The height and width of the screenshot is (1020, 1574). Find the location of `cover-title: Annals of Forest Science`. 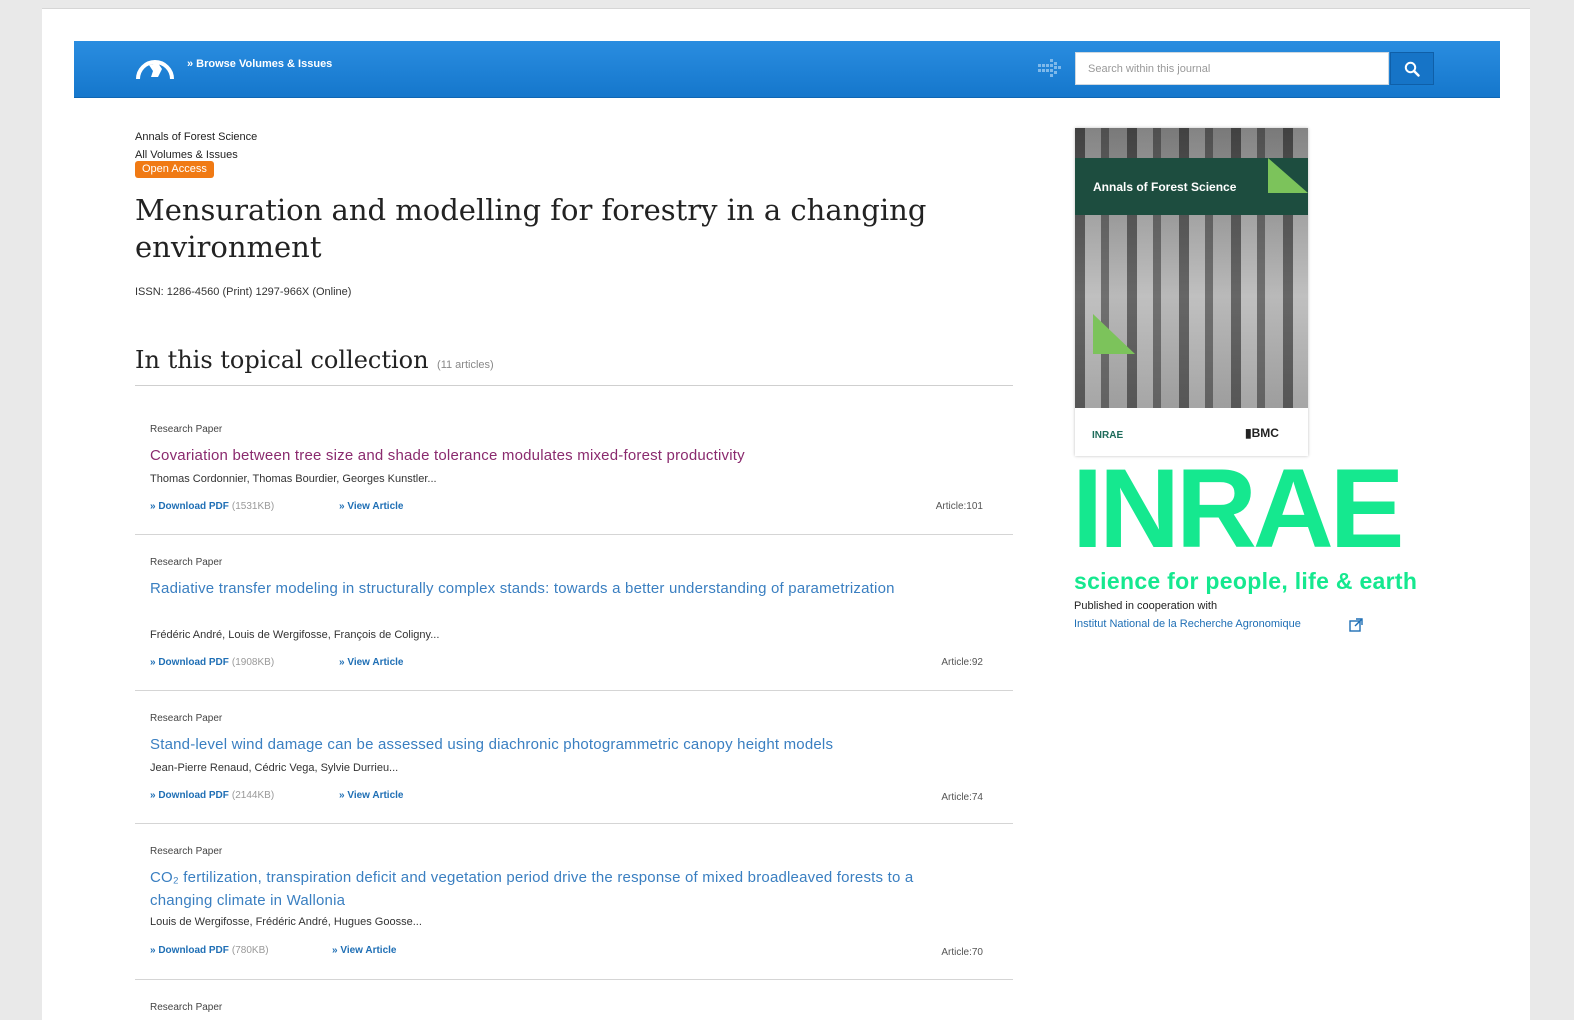

cover-title: Annals of Forest Science is located at coordinates (1165, 187).